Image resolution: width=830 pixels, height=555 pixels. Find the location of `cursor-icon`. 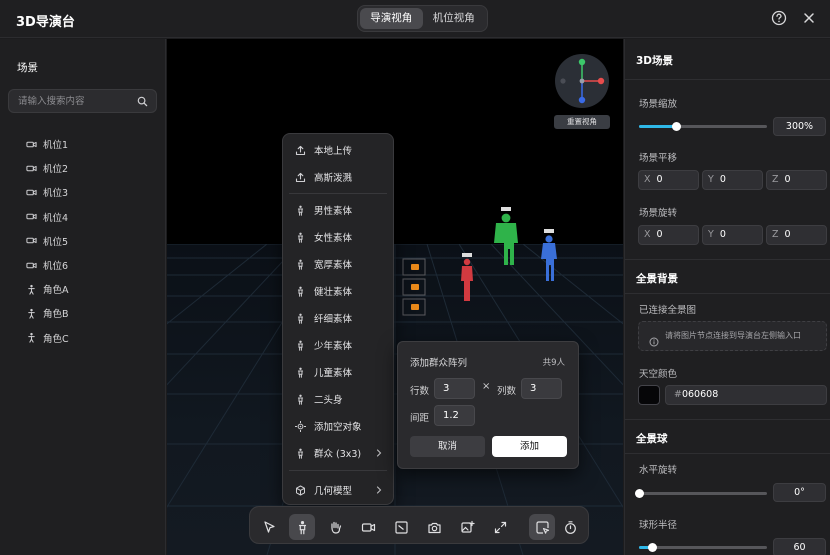

cursor-icon is located at coordinates (269, 526).